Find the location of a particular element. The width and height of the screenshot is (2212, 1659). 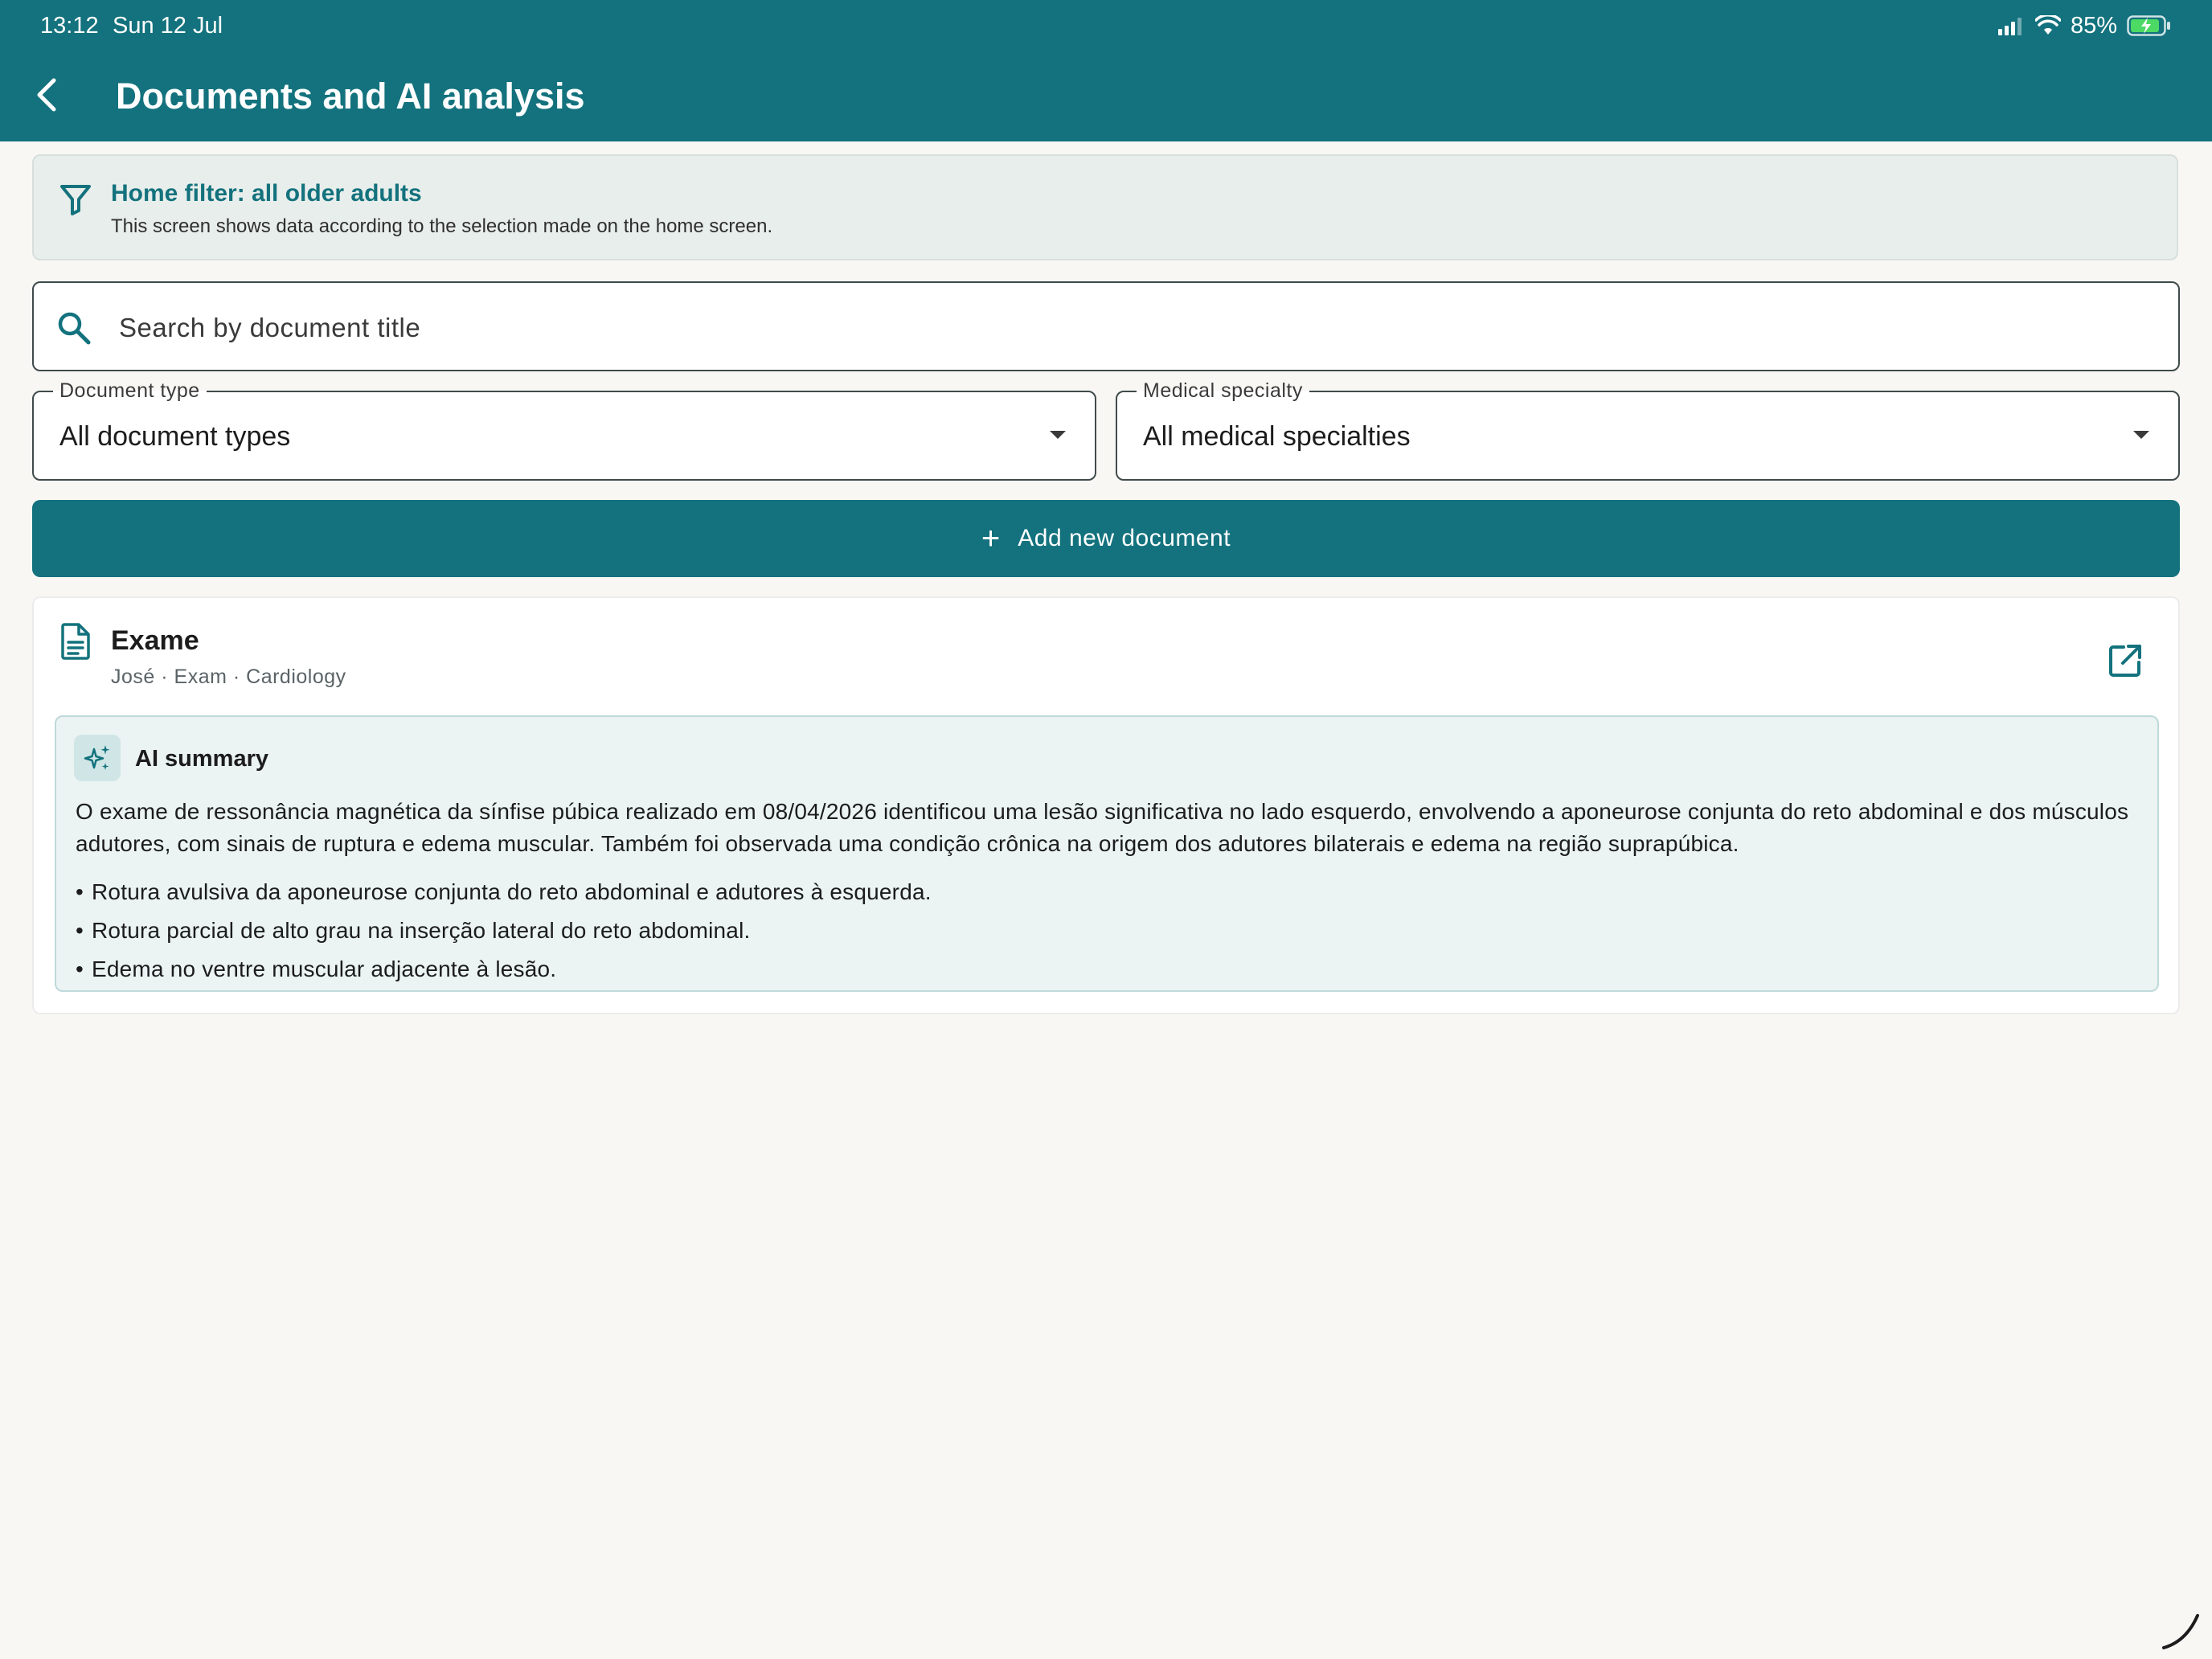

plus-icon: + is located at coordinates (991, 538).